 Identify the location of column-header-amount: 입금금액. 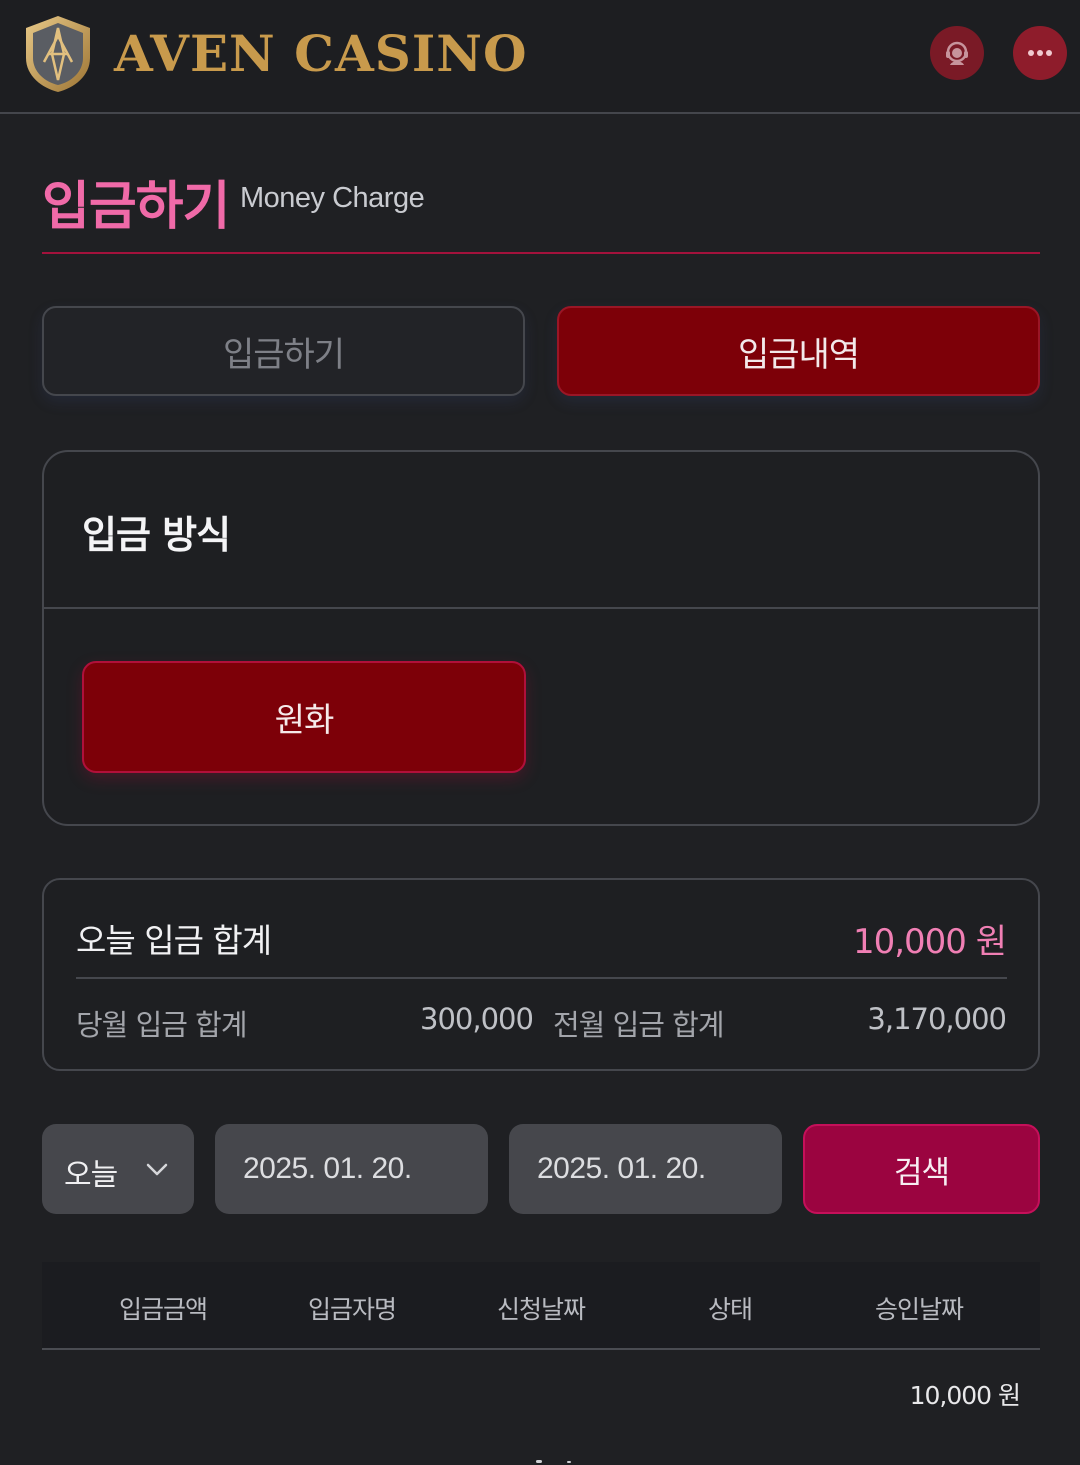
(163, 1309).